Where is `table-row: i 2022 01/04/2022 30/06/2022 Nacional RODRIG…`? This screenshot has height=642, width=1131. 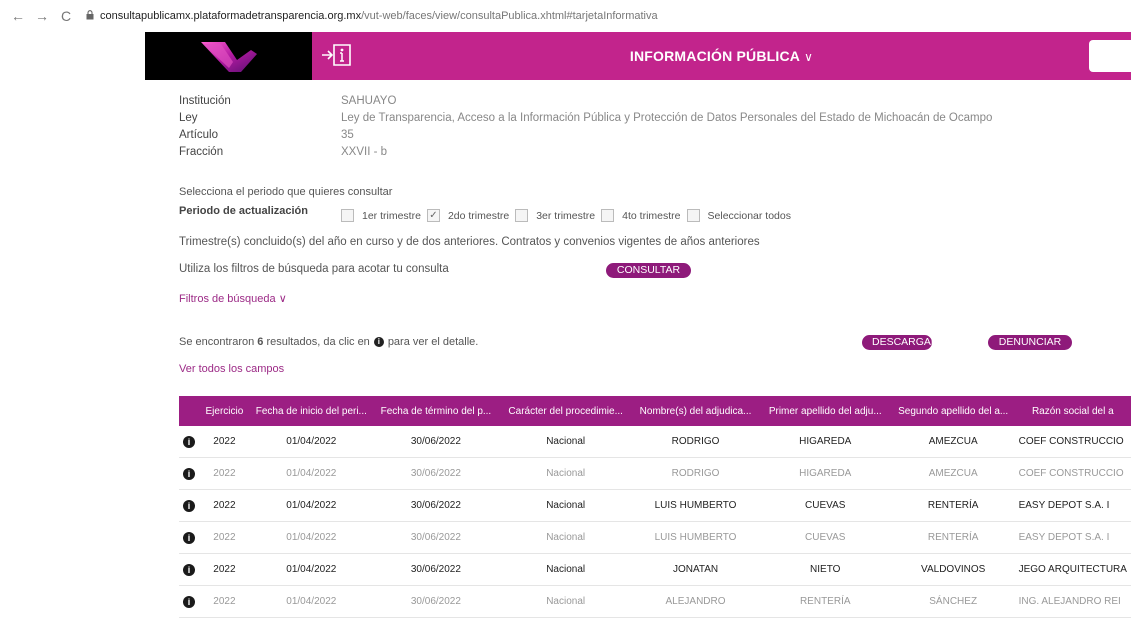
table-row: i 2022 01/04/2022 30/06/2022 Nacional RODRIG… is located at coordinates (655, 442).